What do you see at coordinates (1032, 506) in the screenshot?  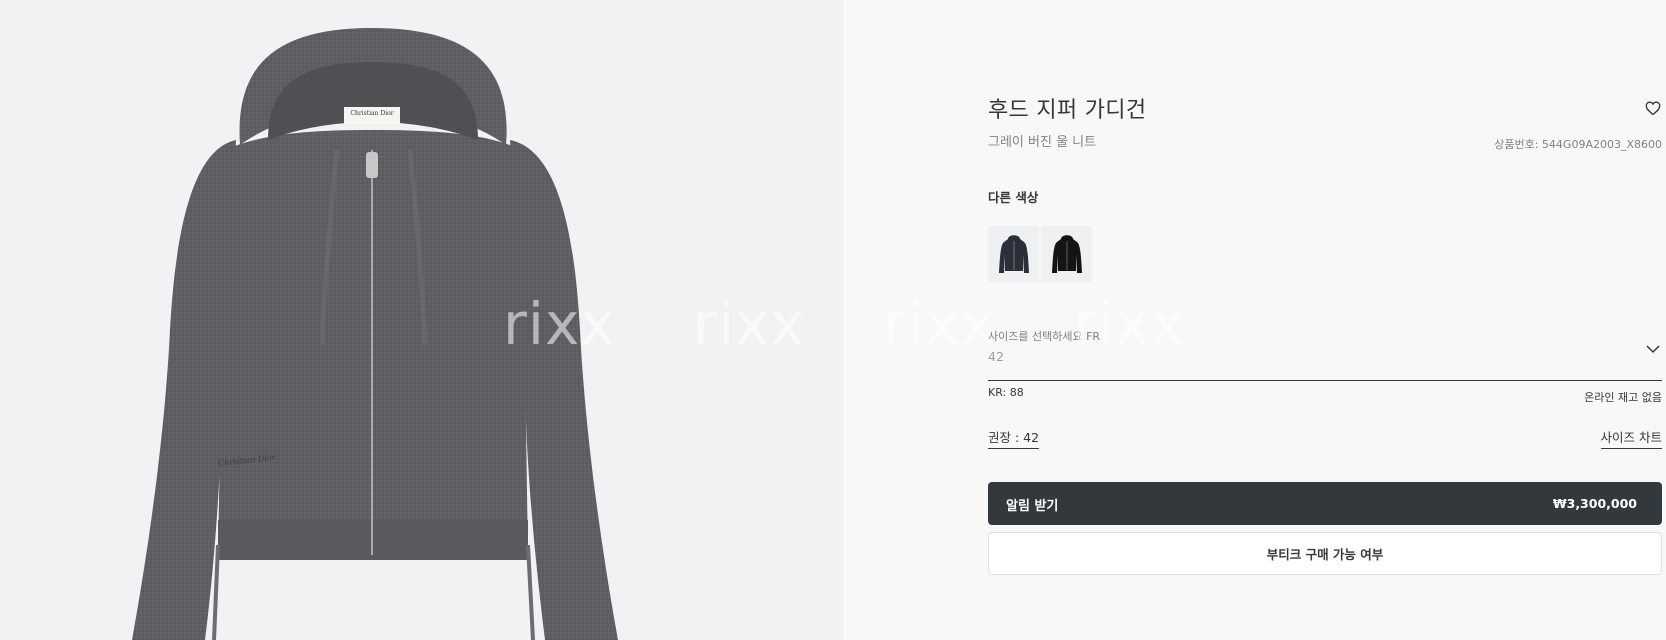 I see `notify-me-label: 알림 받기` at bounding box center [1032, 506].